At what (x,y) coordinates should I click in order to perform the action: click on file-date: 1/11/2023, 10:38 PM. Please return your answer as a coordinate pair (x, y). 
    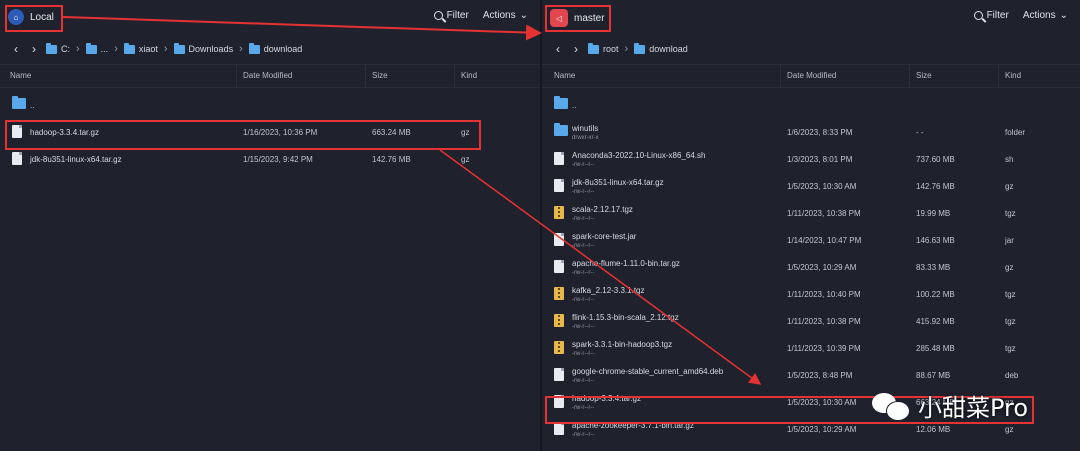
    Looking at the image, I should click on (824, 321).